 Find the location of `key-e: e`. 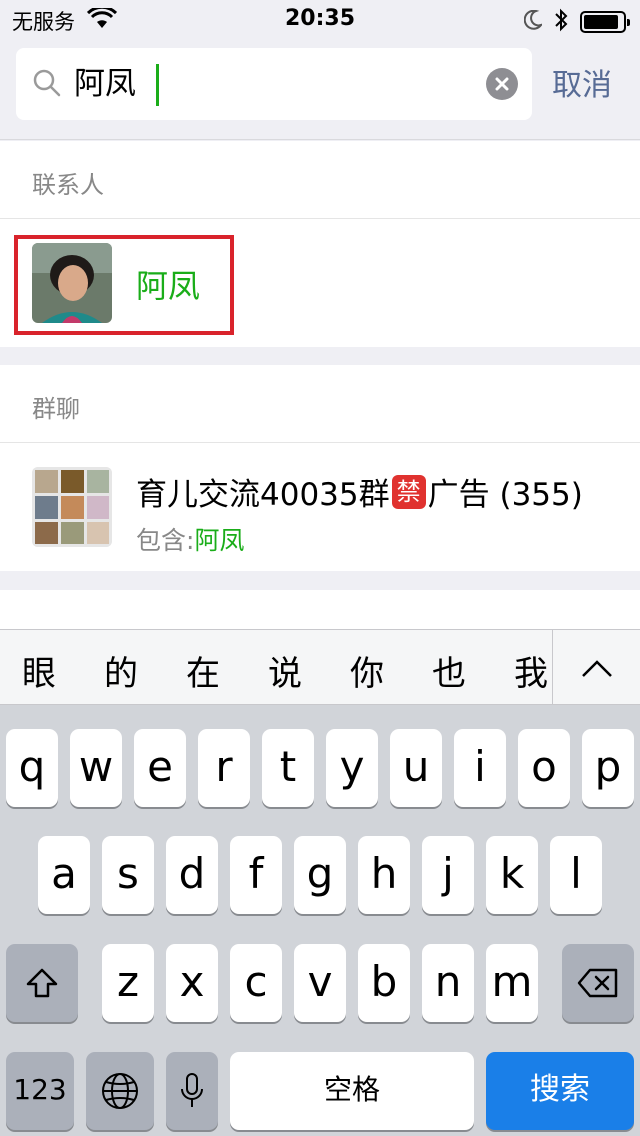

key-e: e is located at coordinates (160, 768).